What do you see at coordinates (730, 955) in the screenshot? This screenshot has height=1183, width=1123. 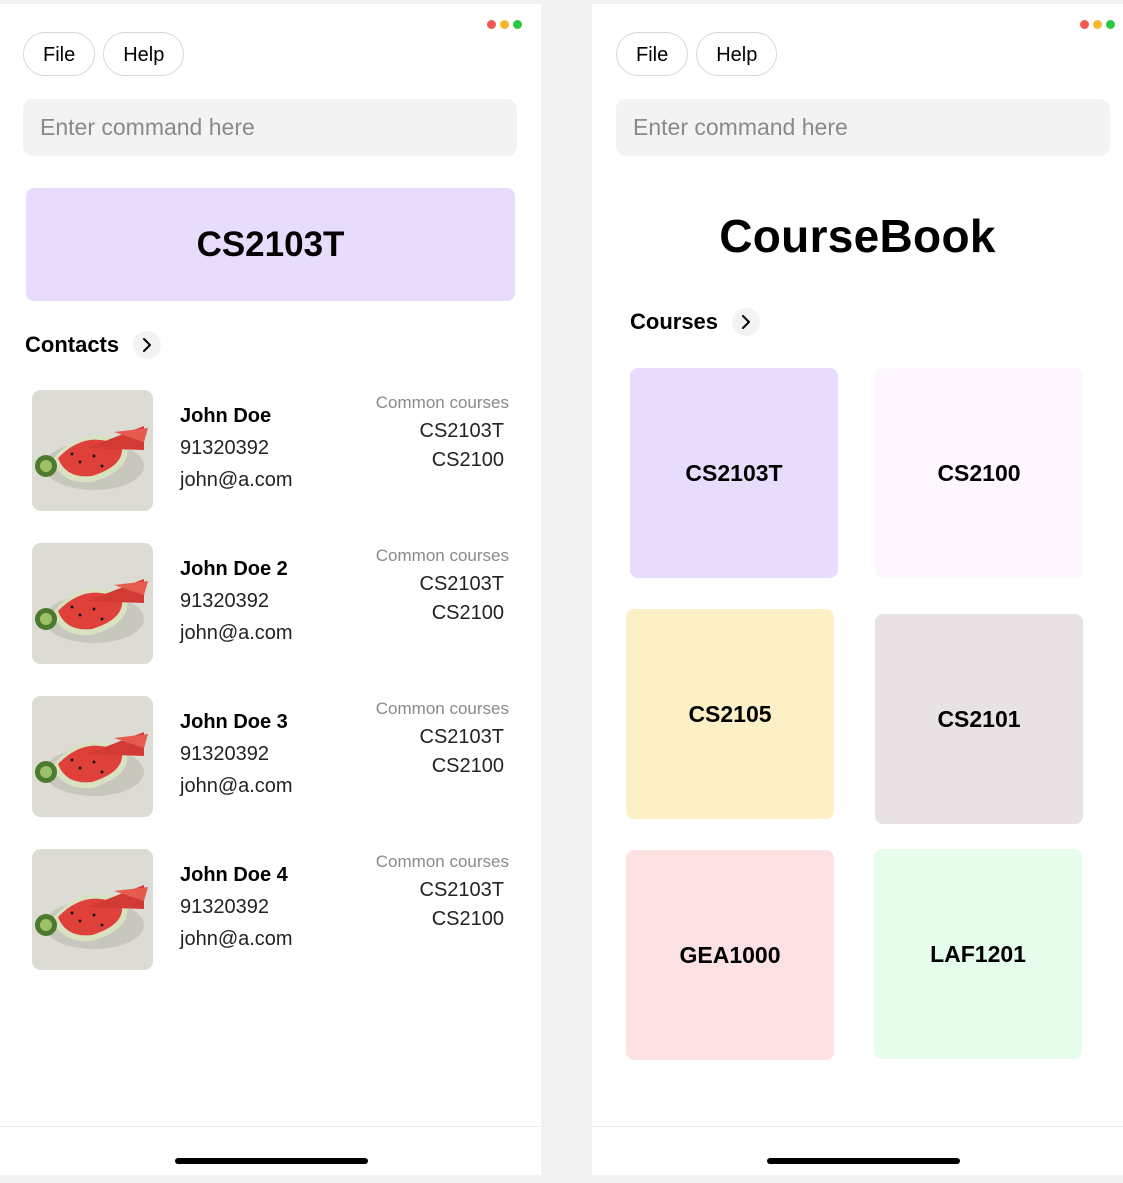 I see `course-tile: GEA1000` at bounding box center [730, 955].